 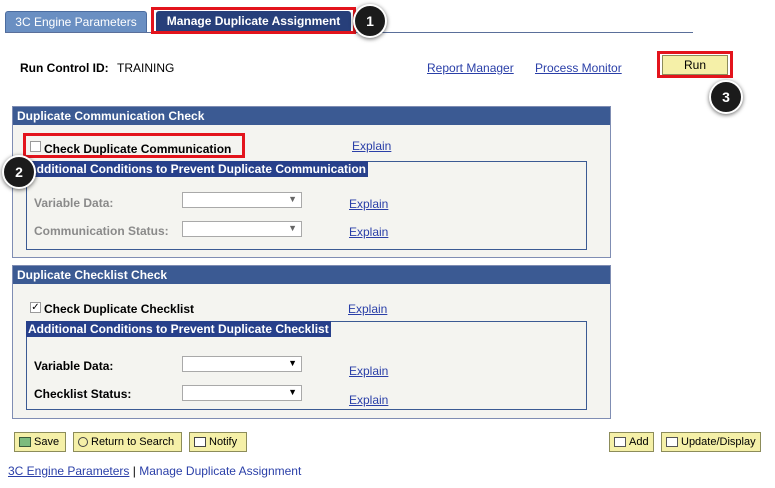 I want to click on magnifier-icon, so click(x=83, y=442).